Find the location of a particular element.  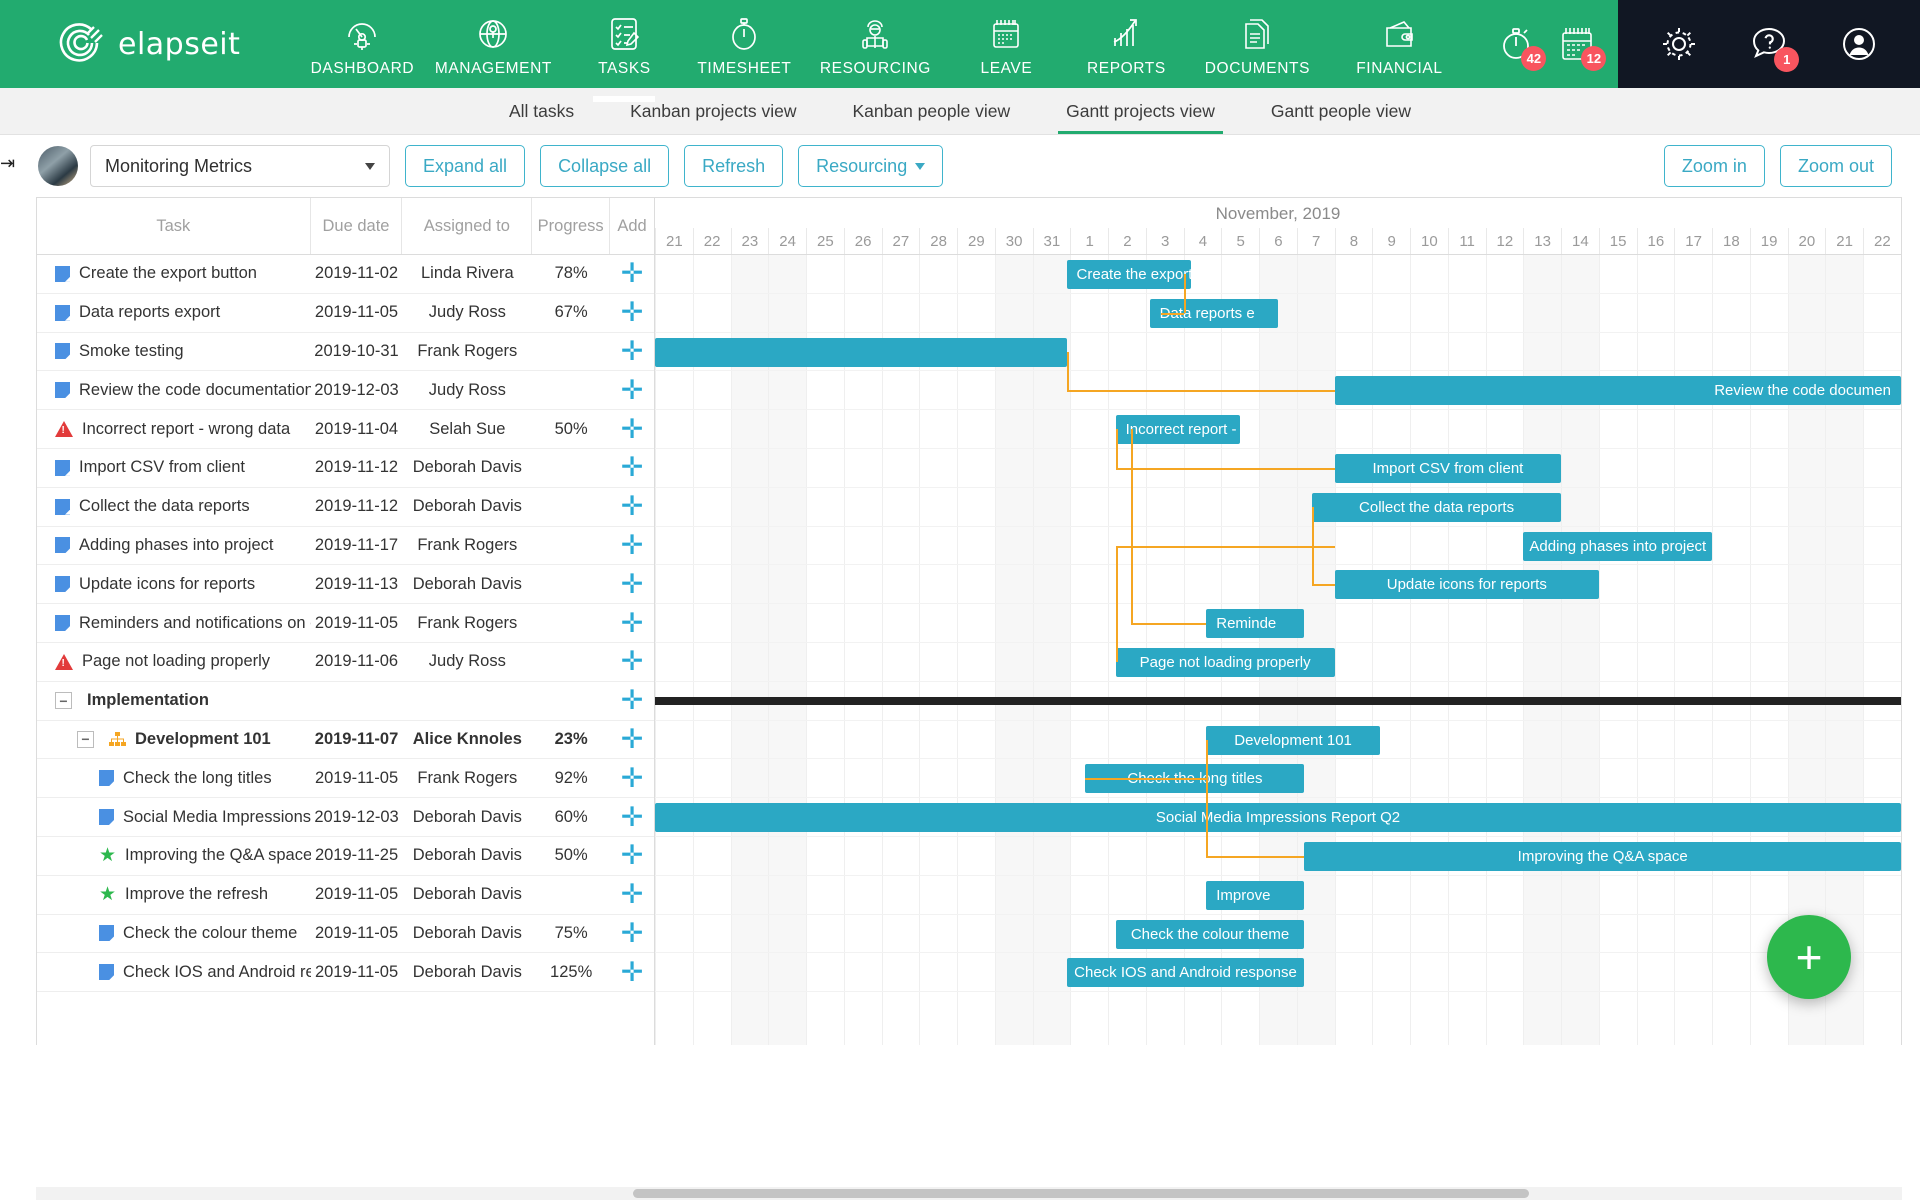

help-chat-icon: 1 is located at coordinates (1773, 47).